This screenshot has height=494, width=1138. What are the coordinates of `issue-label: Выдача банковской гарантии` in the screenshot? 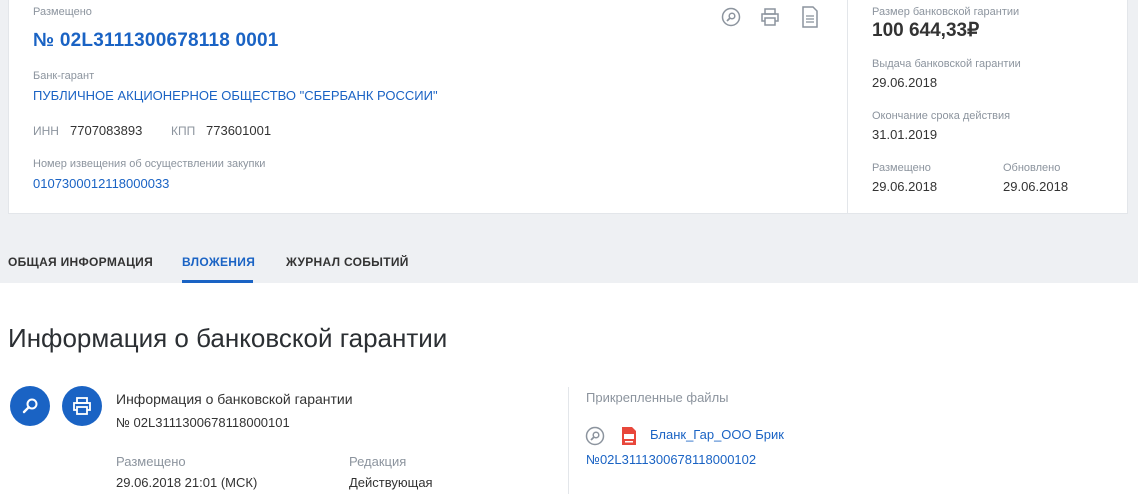 It's located at (946, 64).